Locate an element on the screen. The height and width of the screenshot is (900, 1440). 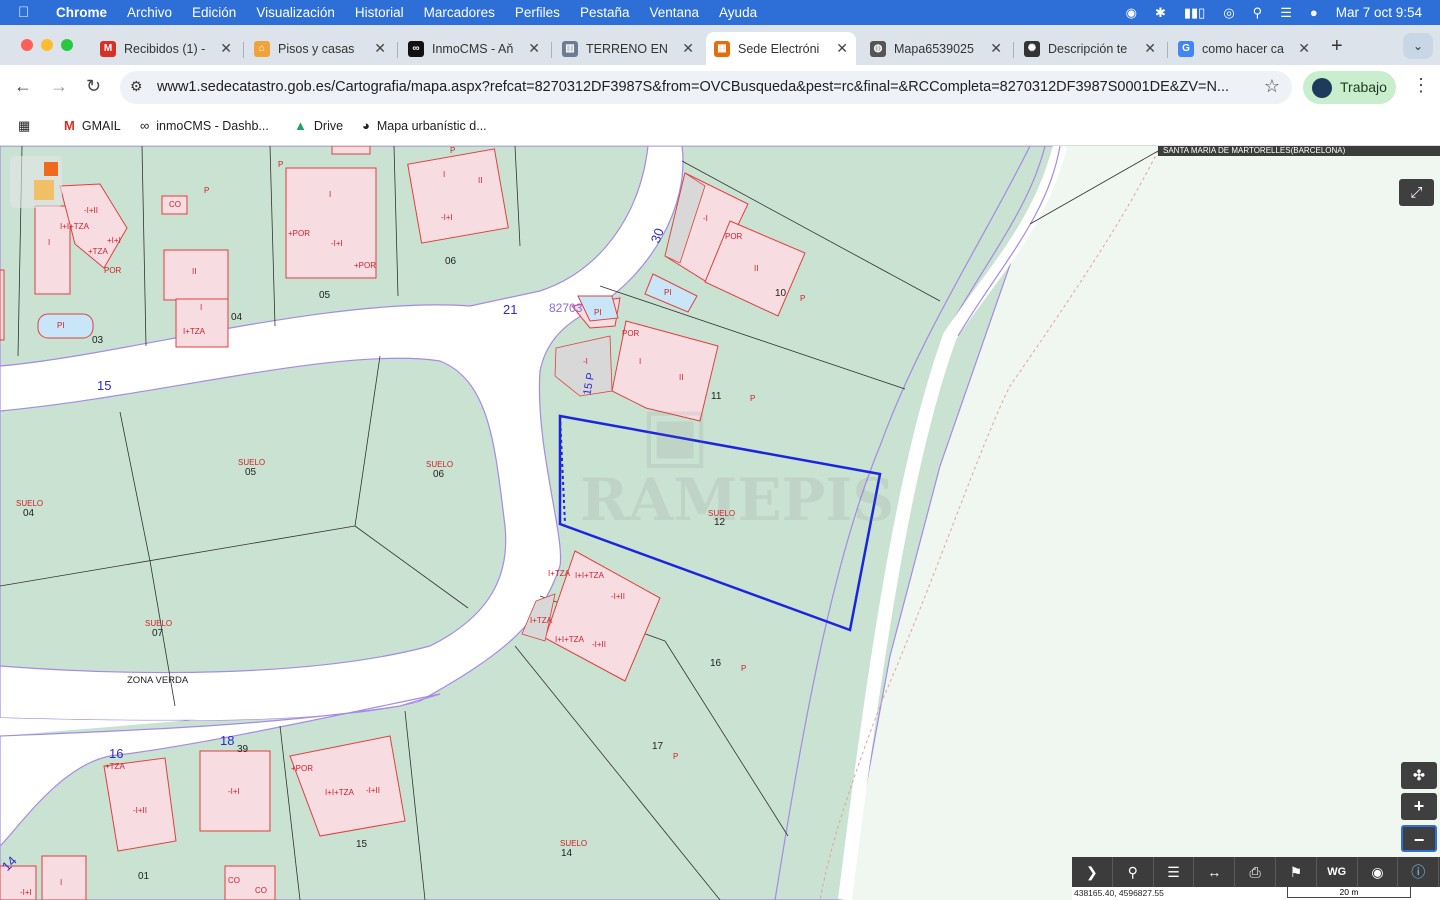
watermark-text: RAMEPIS is located at coordinates (737, 500).